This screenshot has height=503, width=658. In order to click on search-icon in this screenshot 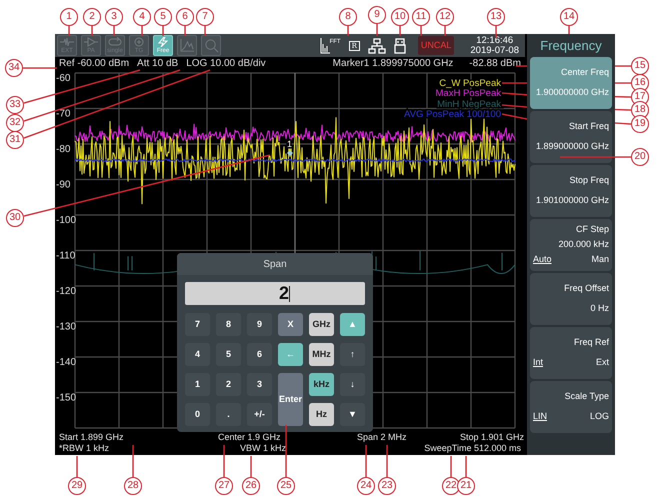, I will do `click(211, 46)`.